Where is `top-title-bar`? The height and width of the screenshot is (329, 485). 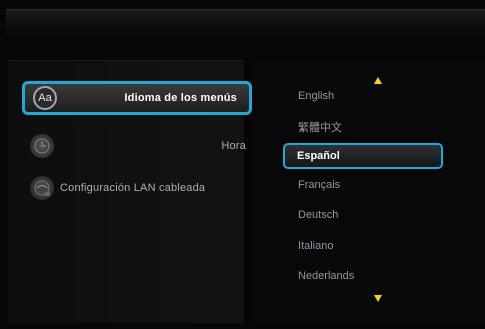 top-title-bar is located at coordinates (245, 26).